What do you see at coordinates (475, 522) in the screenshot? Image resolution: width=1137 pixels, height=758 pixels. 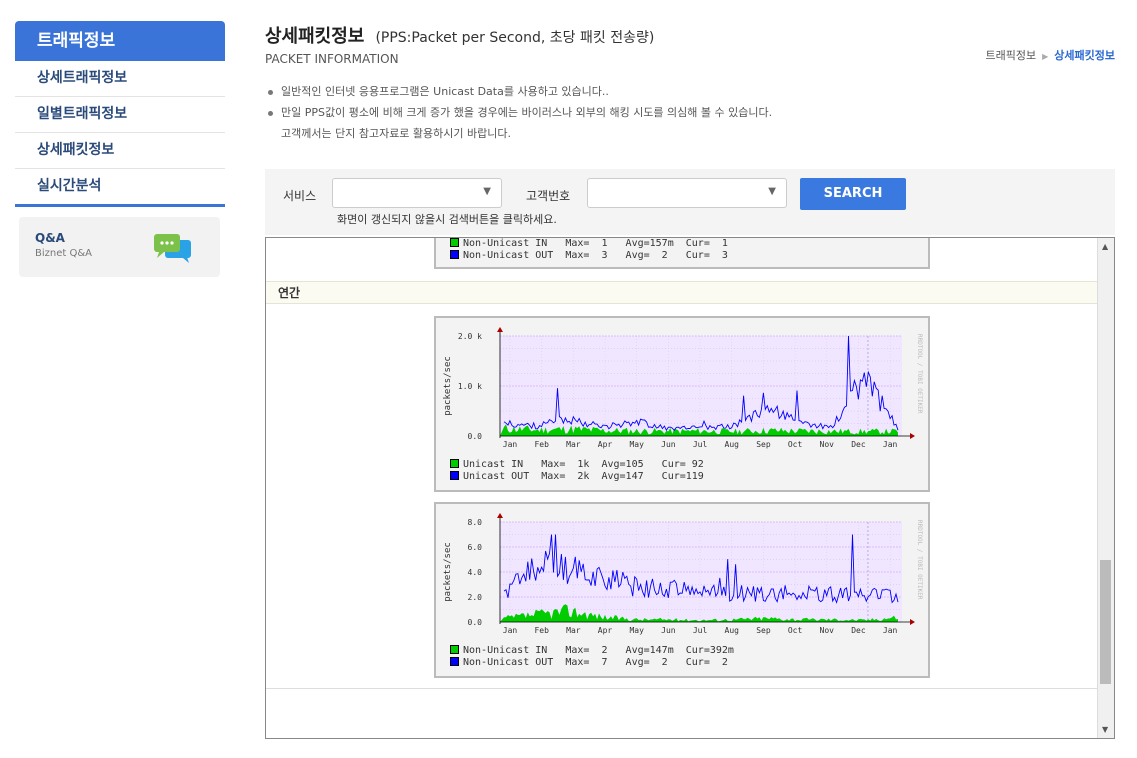 I see `y-tick-label: 8.0` at bounding box center [475, 522].